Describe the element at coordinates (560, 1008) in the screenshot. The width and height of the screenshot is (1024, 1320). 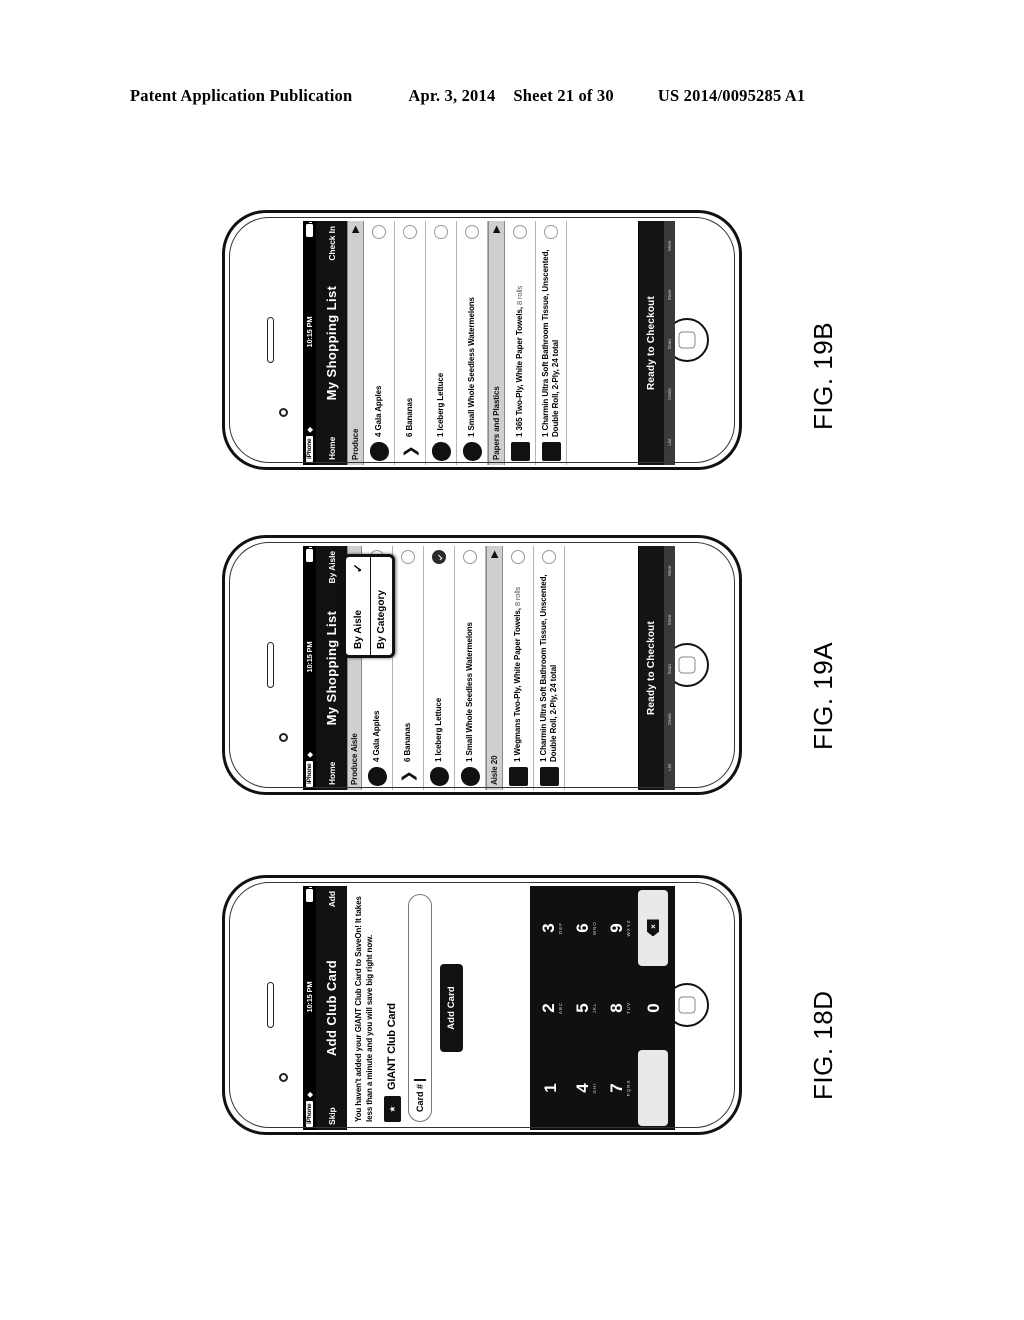
I see `keypad-key-letters: ABC` at that location.